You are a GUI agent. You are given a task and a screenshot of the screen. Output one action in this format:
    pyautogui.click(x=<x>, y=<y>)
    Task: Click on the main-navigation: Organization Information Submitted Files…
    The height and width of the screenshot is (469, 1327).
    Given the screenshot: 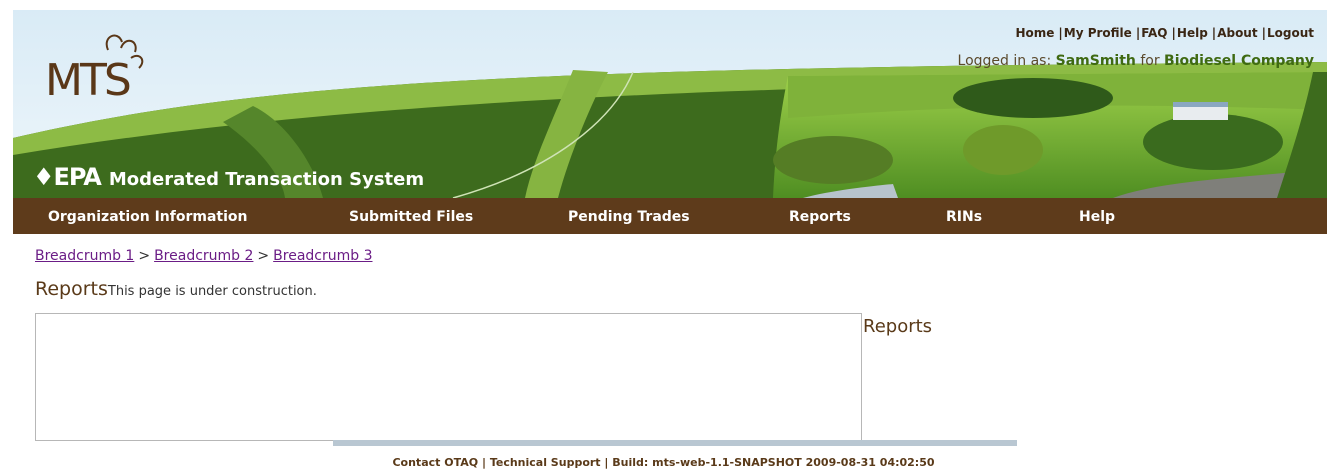 What is the action you would take?
    pyautogui.click(x=670, y=216)
    